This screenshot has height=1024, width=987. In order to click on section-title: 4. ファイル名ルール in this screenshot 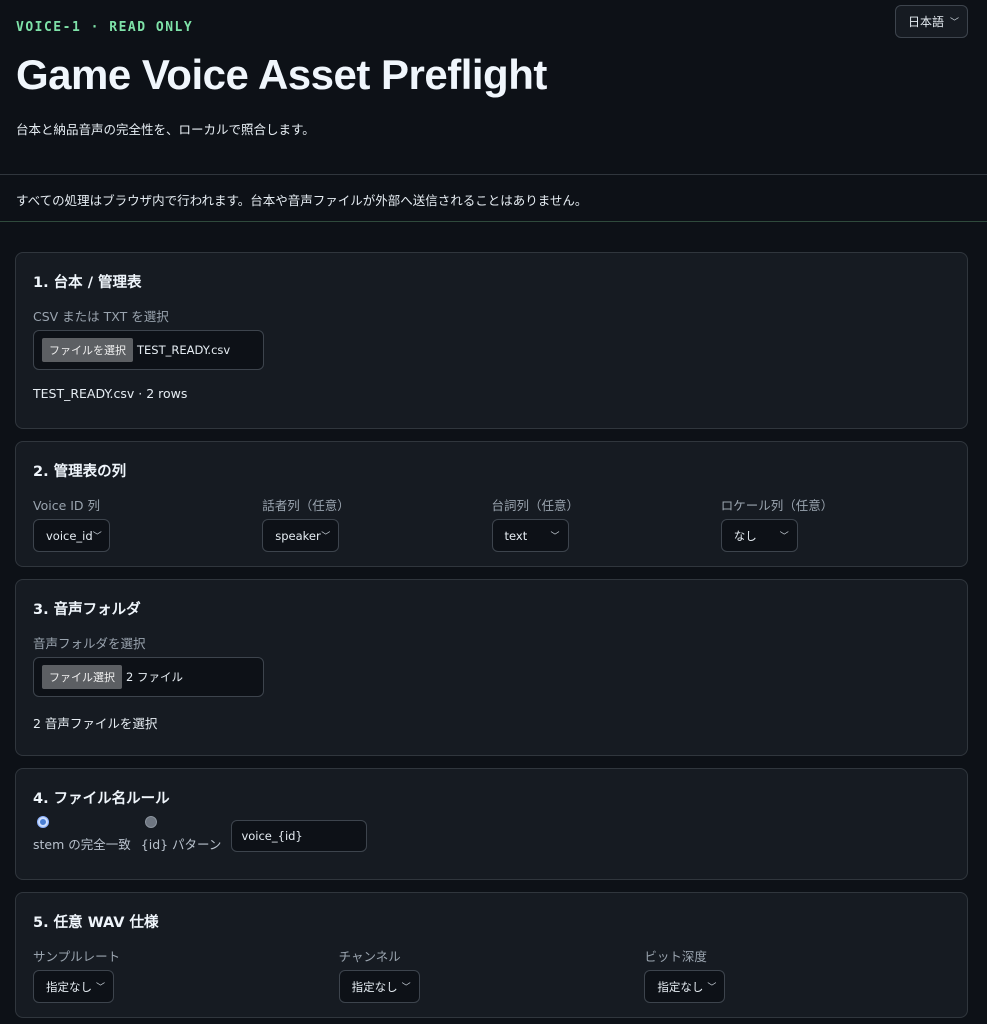, I will do `click(101, 799)`.